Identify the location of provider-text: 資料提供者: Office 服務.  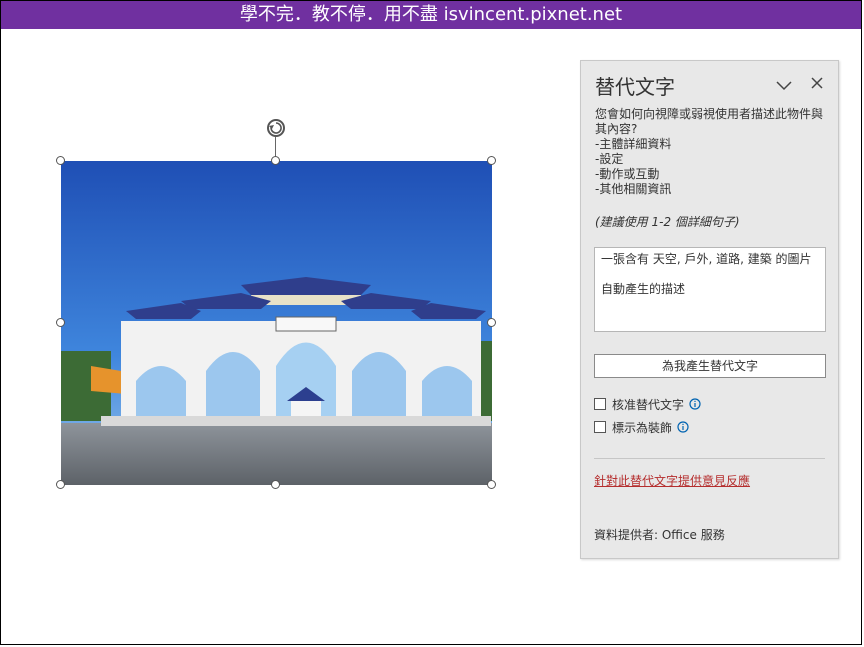
(659, 535).